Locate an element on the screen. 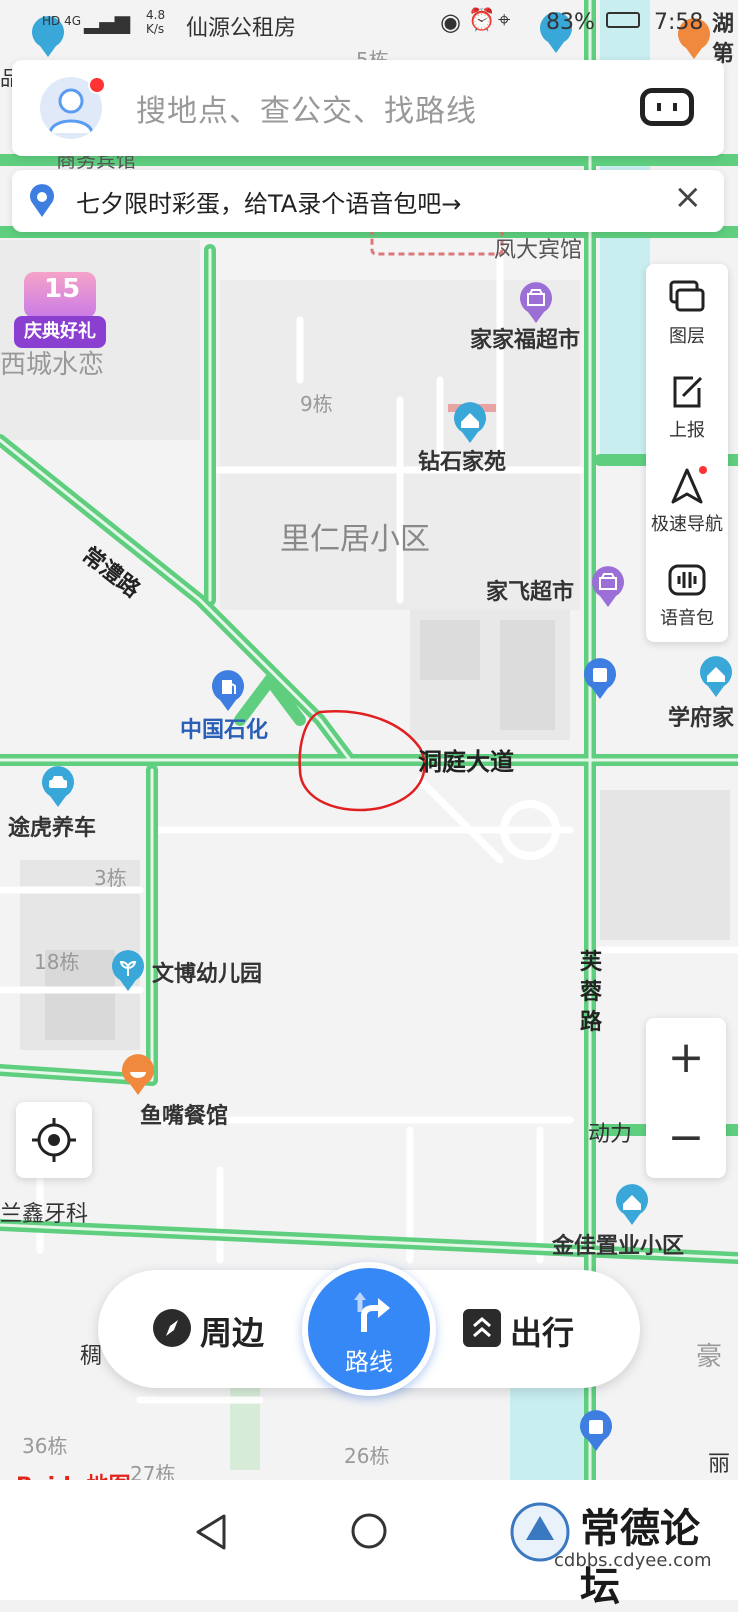  poi-zuanshi-jiayuan: 钻石家苑 is located at coordinates (478, 438).